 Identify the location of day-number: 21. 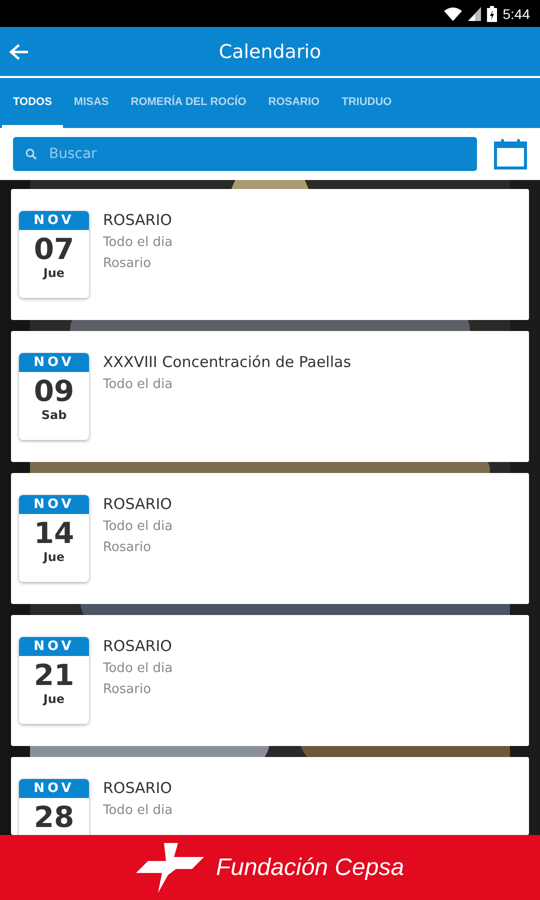
(54, 676).